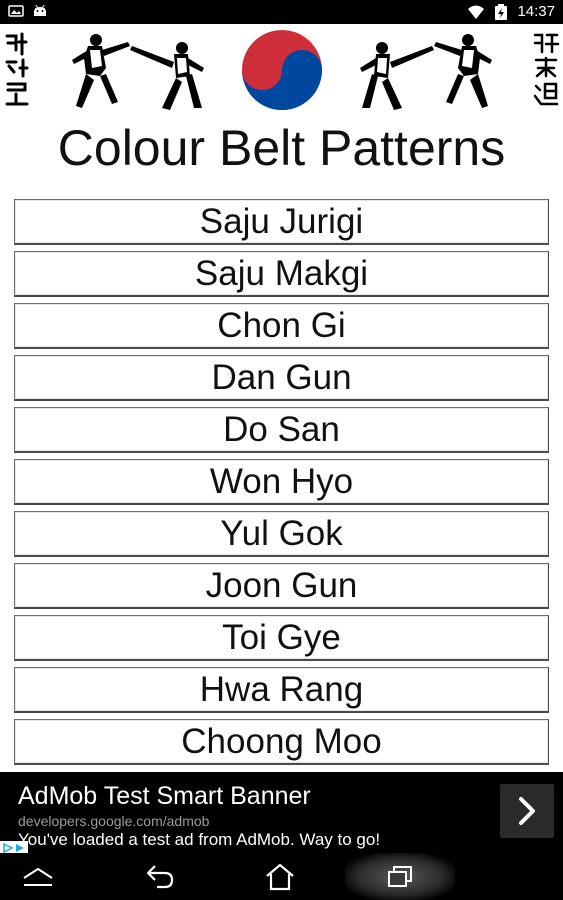 Image resolution: width=563 pixels, height=900 pixels. I want to click on android-icon, so click(40, 10).